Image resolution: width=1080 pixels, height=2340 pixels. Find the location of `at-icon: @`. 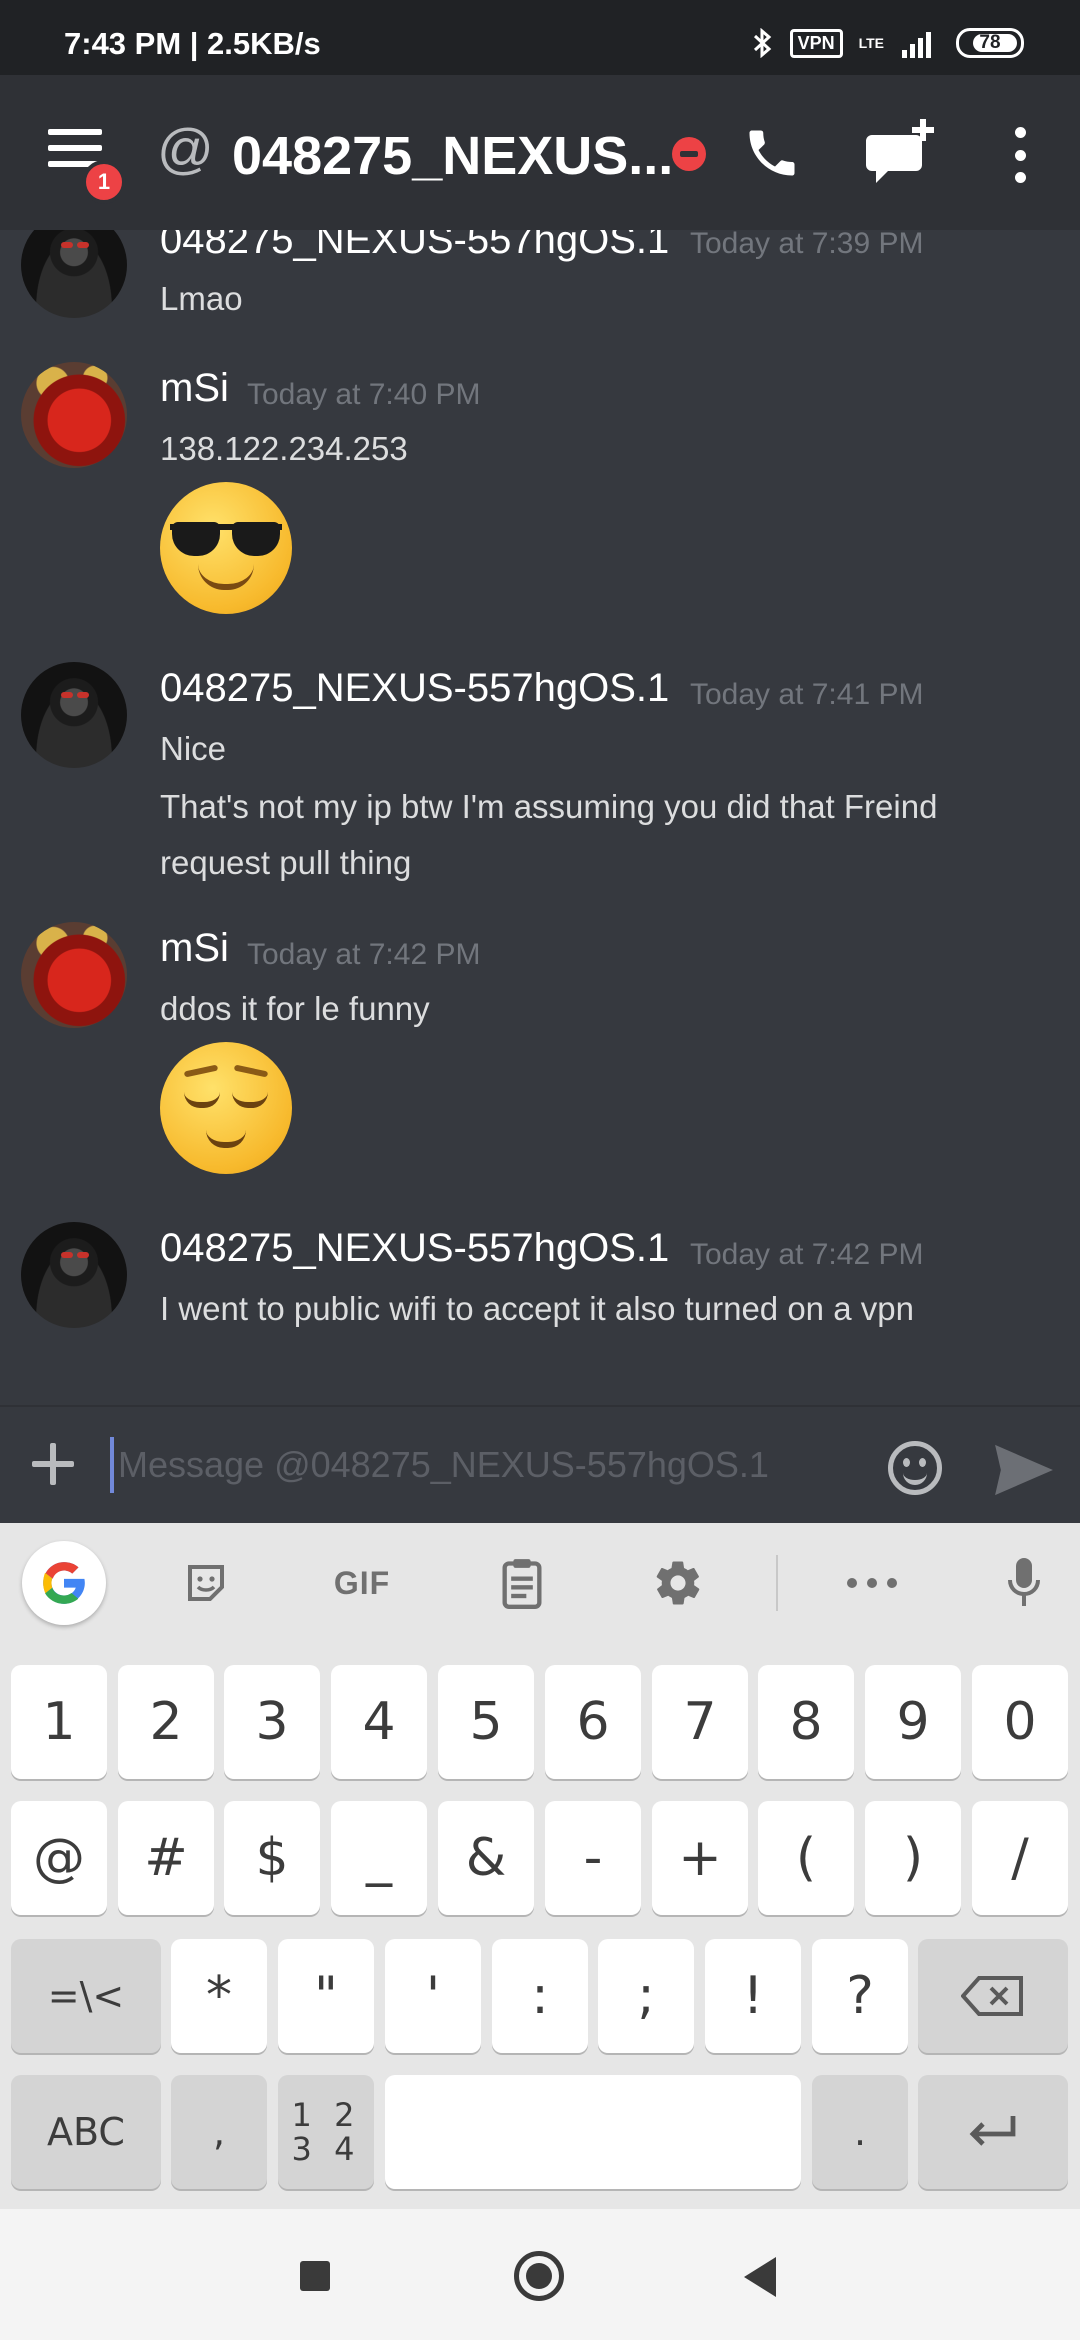

at-icon: @ is located at coordinates (185, 148).